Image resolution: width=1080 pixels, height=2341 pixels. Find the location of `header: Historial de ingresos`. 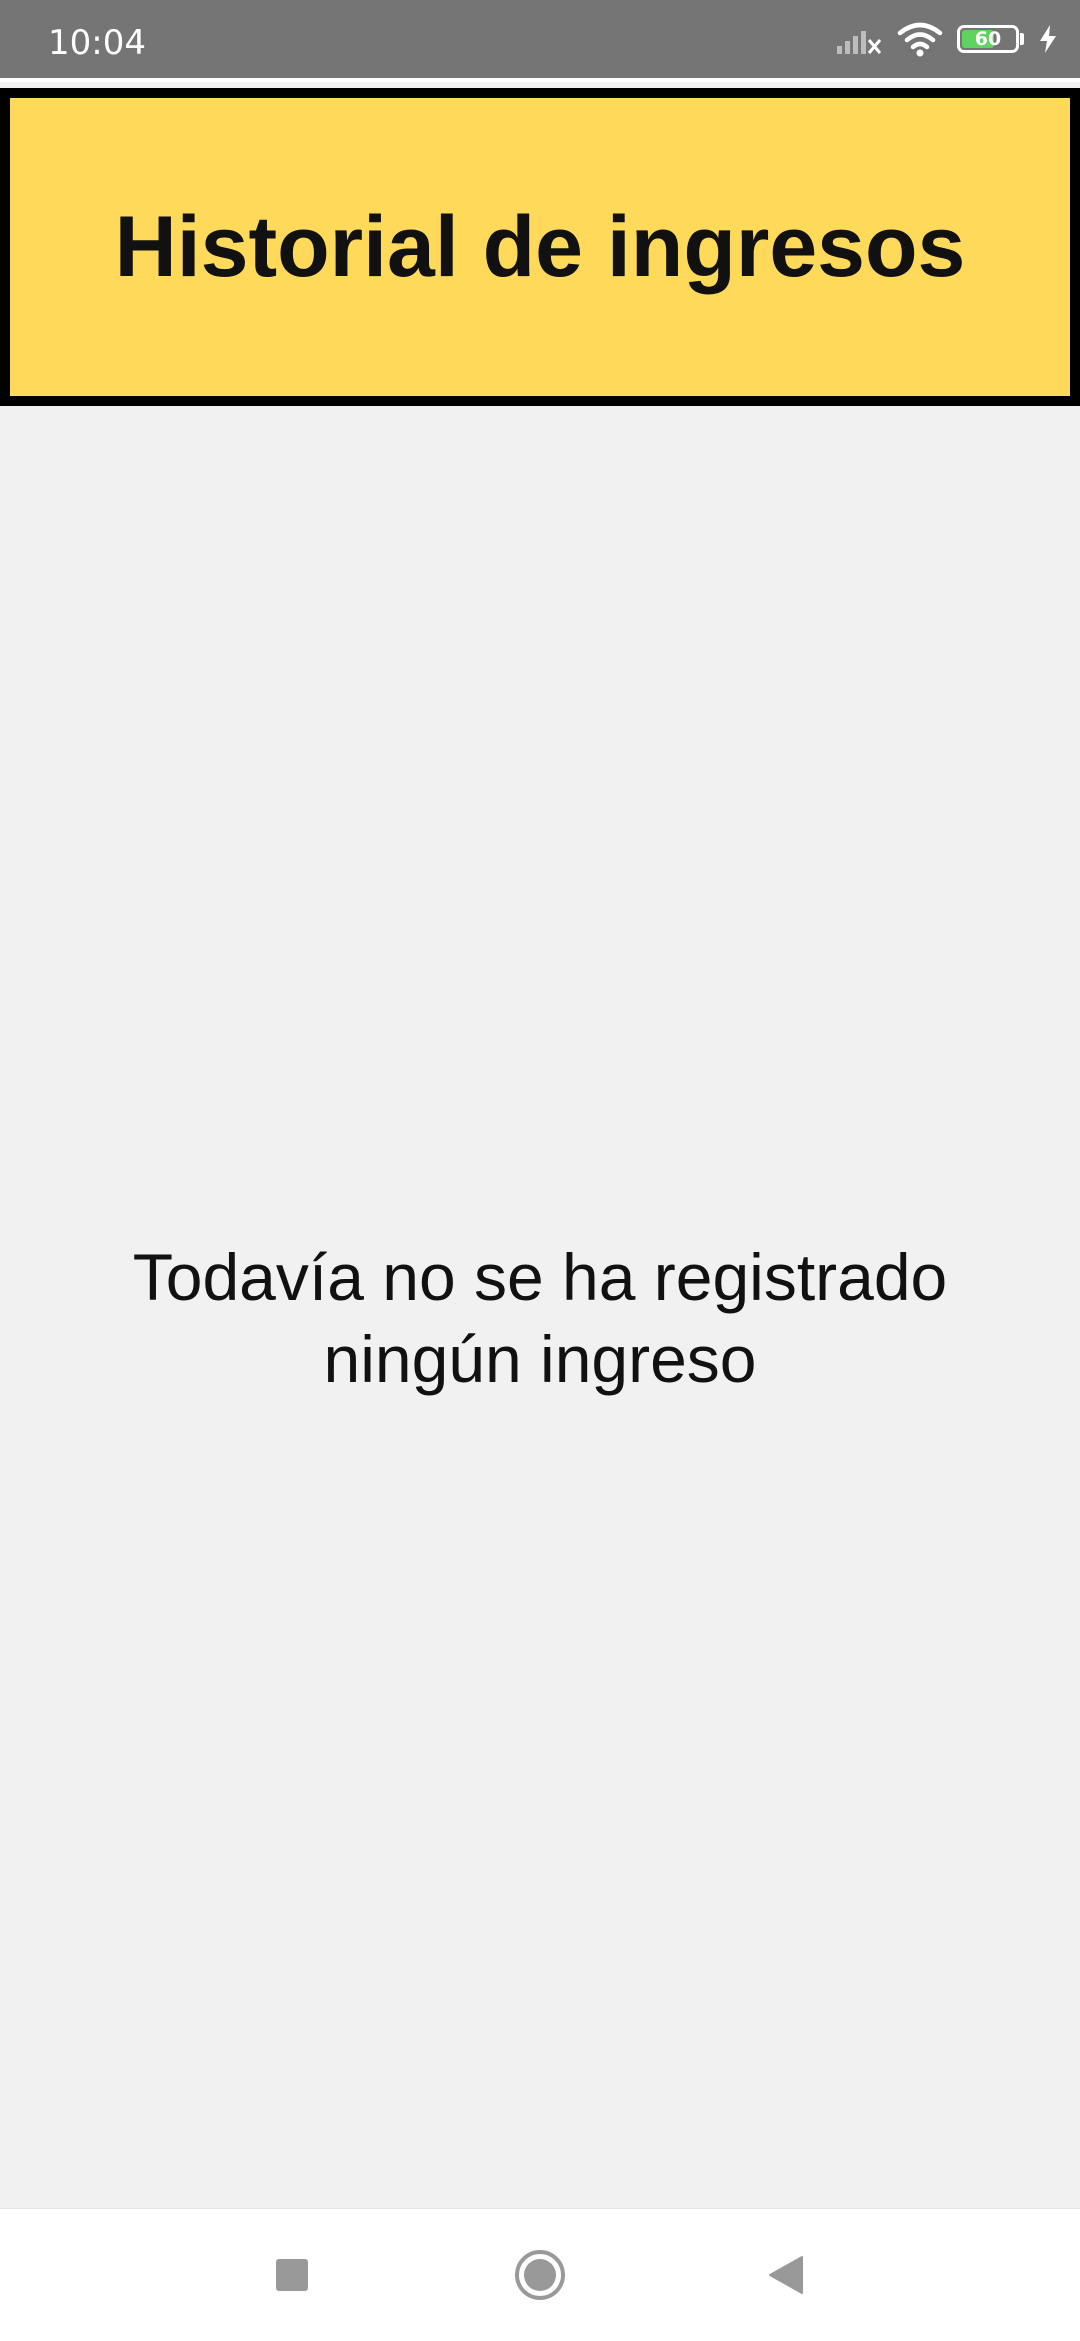

header: Historial de ingresos is located at coordinates (540, 247).